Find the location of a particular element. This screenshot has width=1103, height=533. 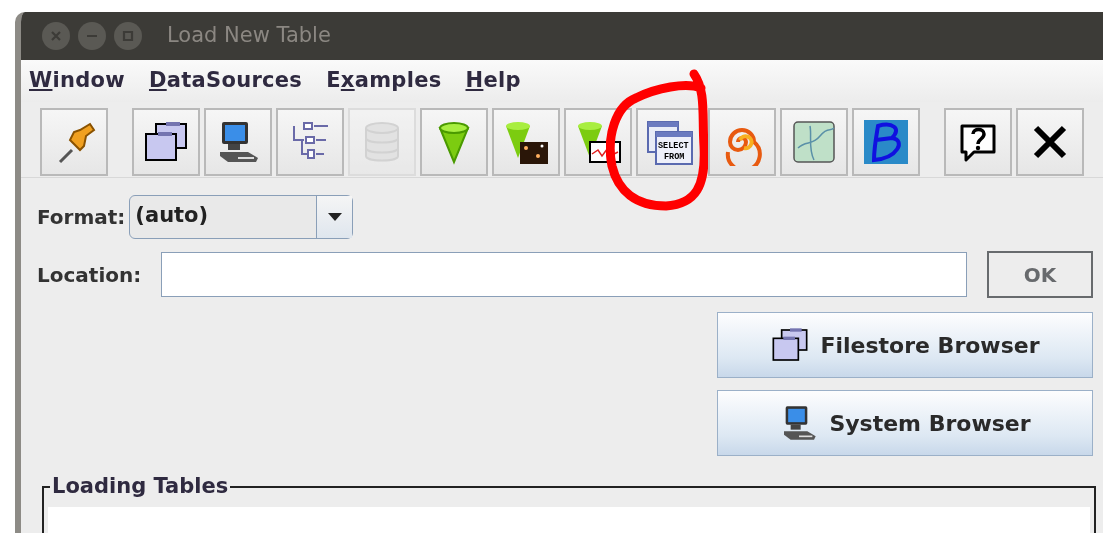

window-title: Load New Table is located at coordinates (249, 36).